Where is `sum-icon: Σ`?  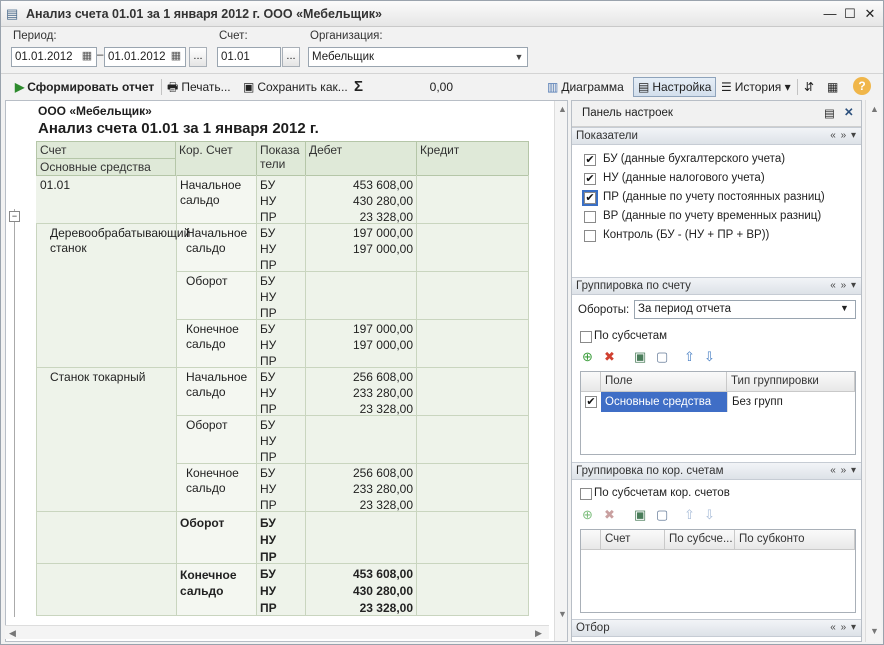
sum-icon: Σ is located at coordinates (358, 87).